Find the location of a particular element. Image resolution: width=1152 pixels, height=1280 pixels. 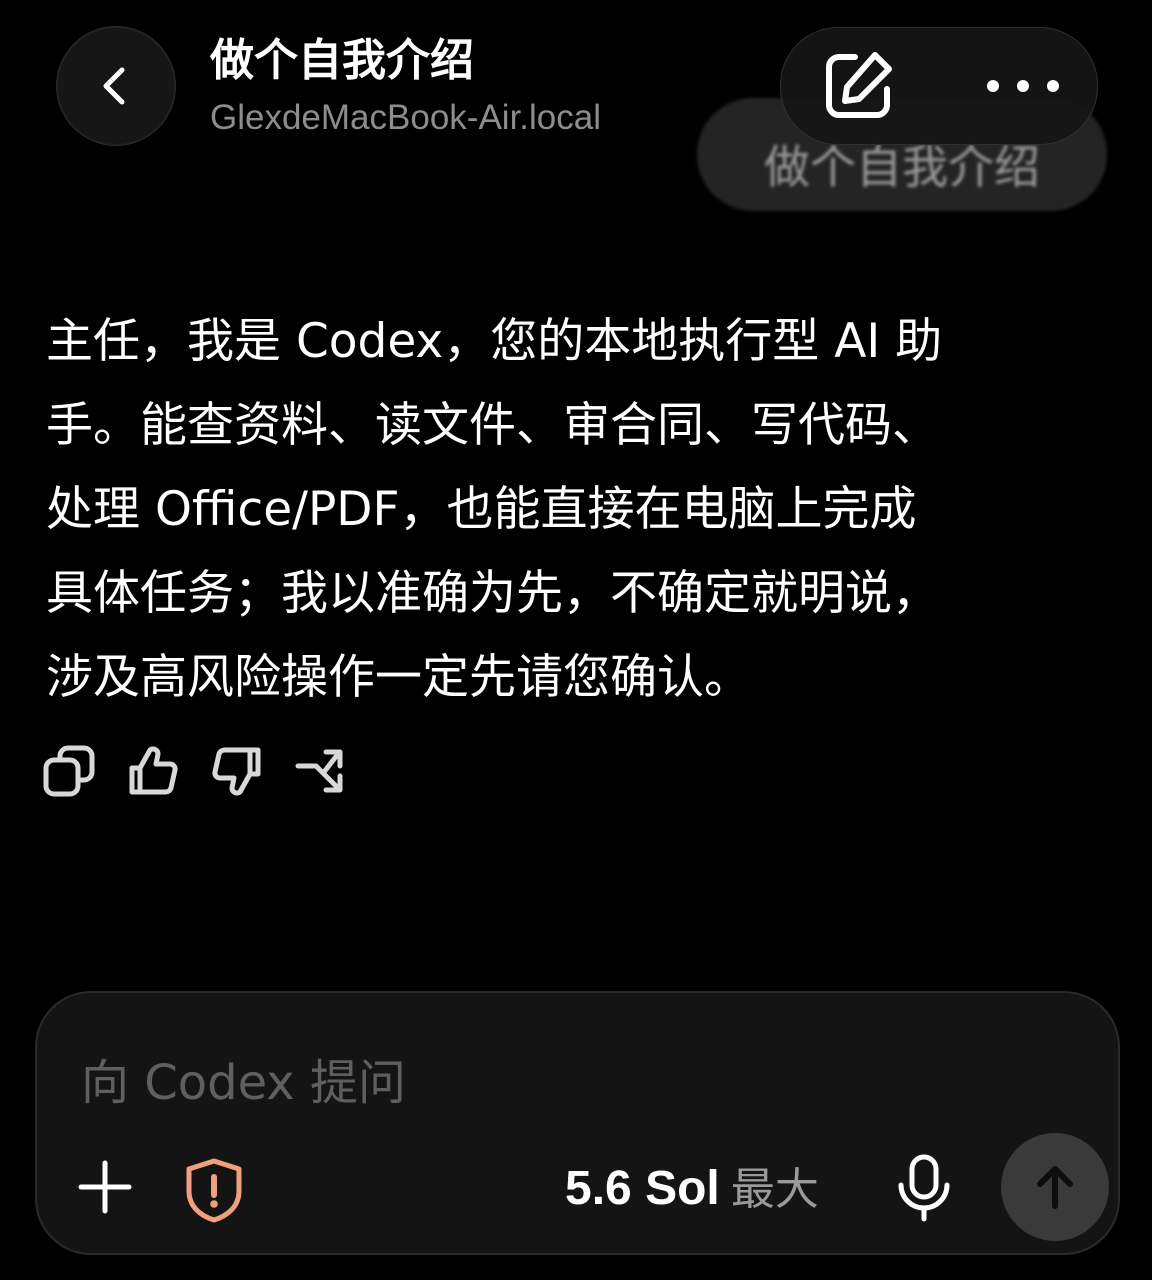

back-button is located at coordinates (116, 86).